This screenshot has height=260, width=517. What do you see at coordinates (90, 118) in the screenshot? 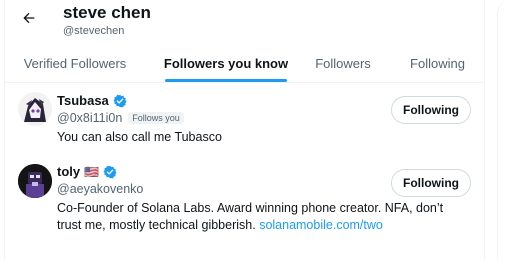
I see `user-handle: @0x8i11i0n` at bounding box center [90, 118].